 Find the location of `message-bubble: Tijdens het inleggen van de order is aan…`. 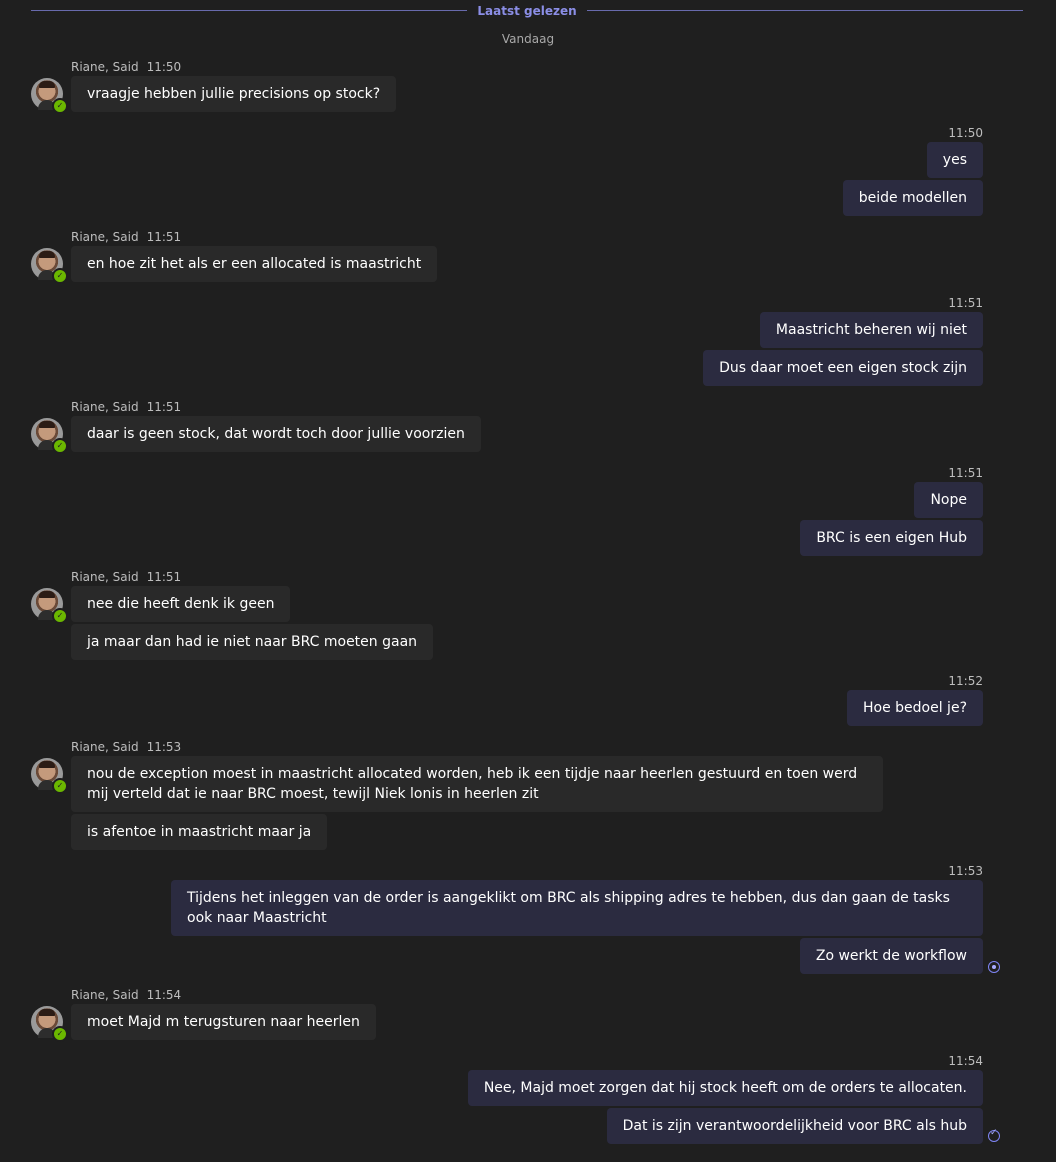

message-bubble: Tijdens het inleggen van de order is aan… is located at coordinates (577, 908).